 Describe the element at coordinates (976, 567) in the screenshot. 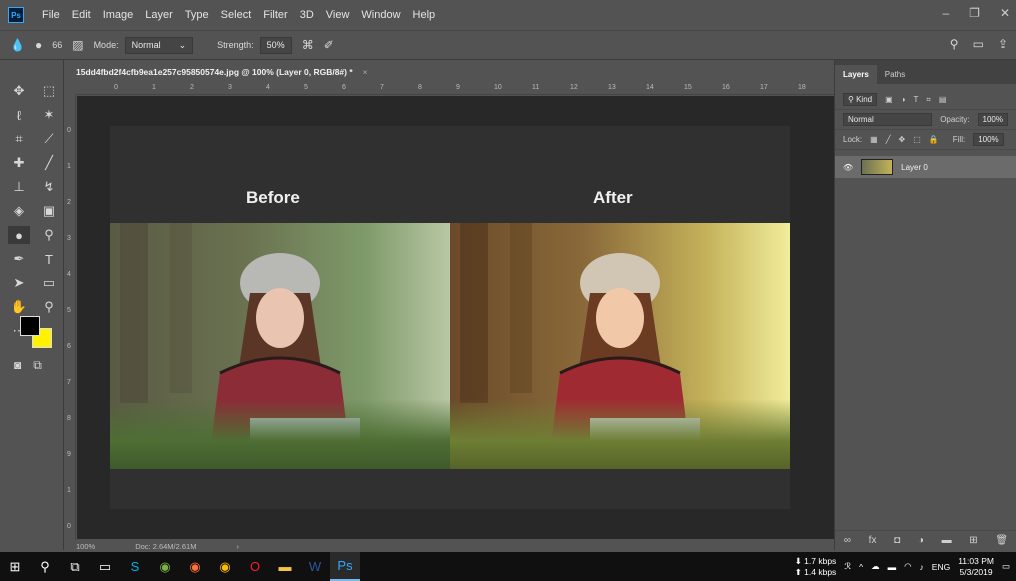

I see `clock: 11:03 PM 5/3/2019` at that location.